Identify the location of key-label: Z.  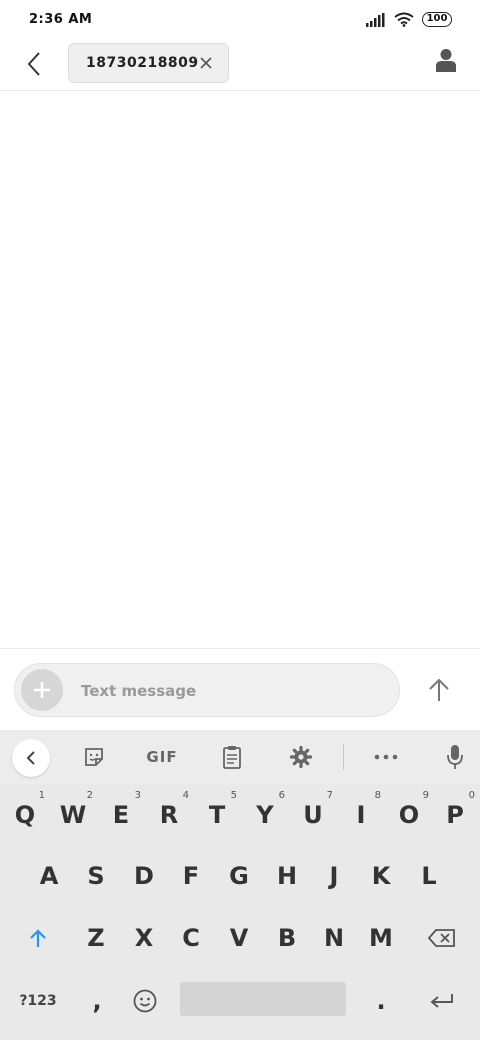
(96, 938).